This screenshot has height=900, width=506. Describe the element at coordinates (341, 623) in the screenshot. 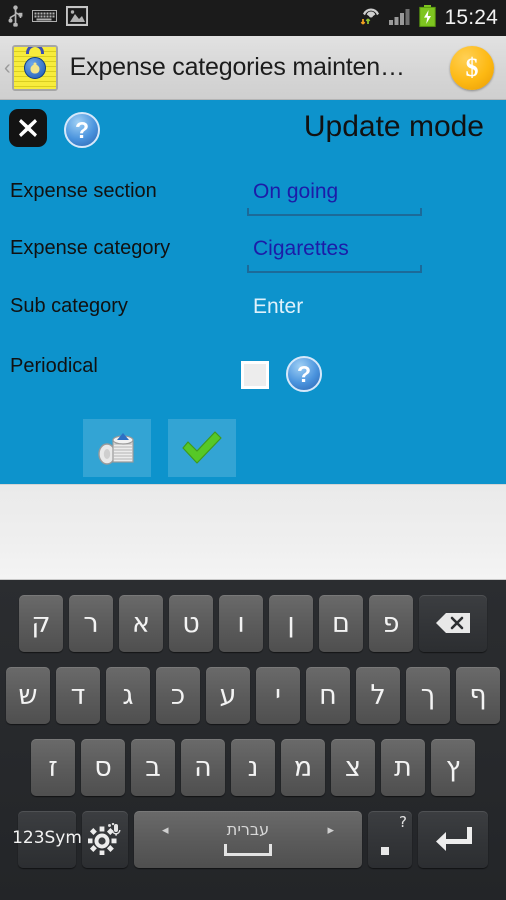

I see `key-final-mem: ם` at that location.